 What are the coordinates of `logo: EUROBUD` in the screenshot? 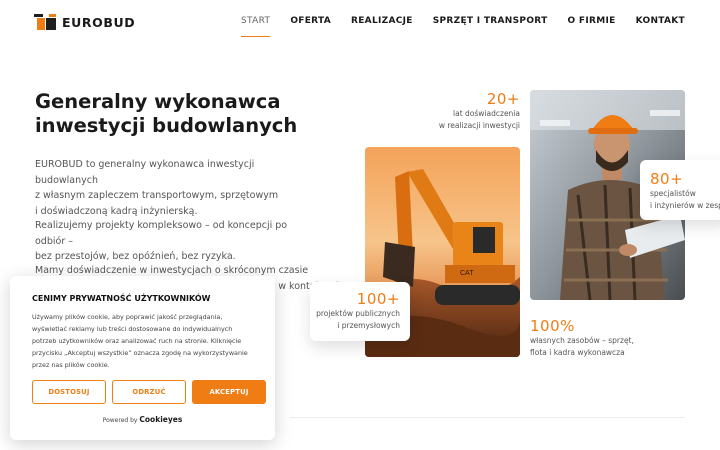 It's located at (84, 22).